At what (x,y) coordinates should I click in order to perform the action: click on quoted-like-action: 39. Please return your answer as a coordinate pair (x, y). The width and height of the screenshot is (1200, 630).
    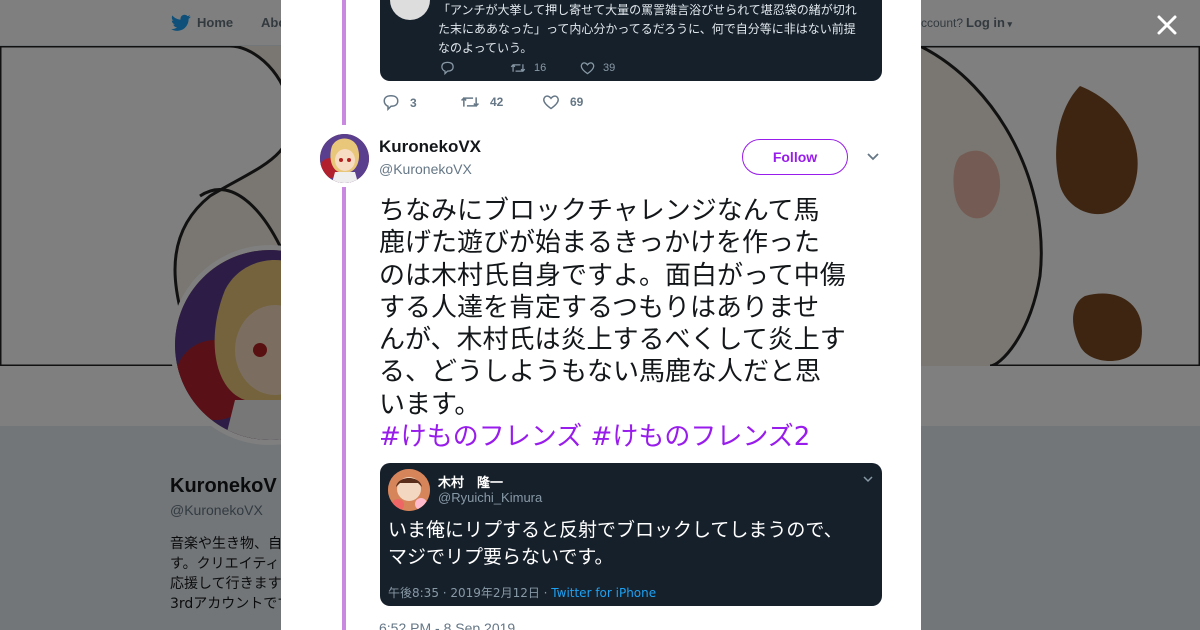
    Looking at the image, I should click on (597, 68).